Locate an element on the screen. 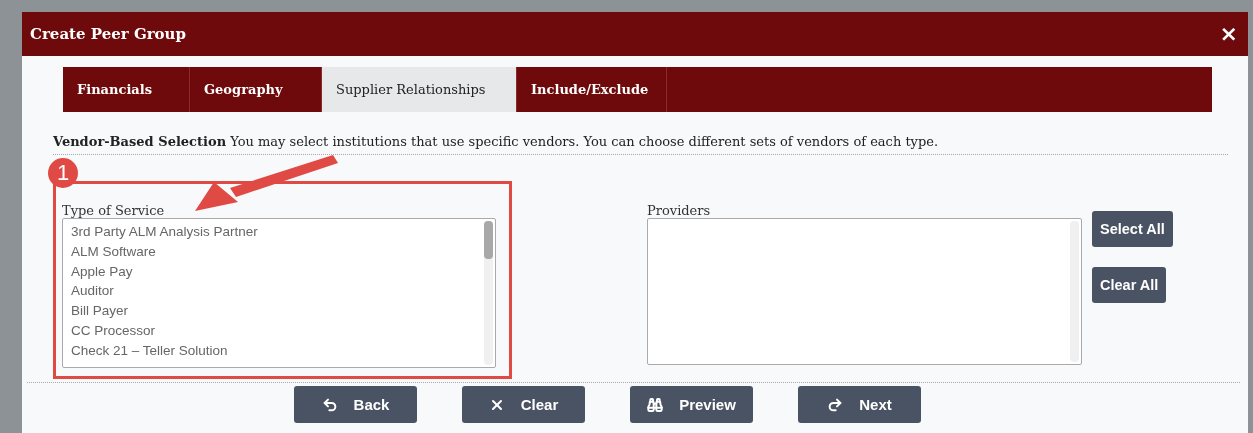 The width and height of the screenshot is (1253, 433). back-button: Back is located at coordinates (355, 404).